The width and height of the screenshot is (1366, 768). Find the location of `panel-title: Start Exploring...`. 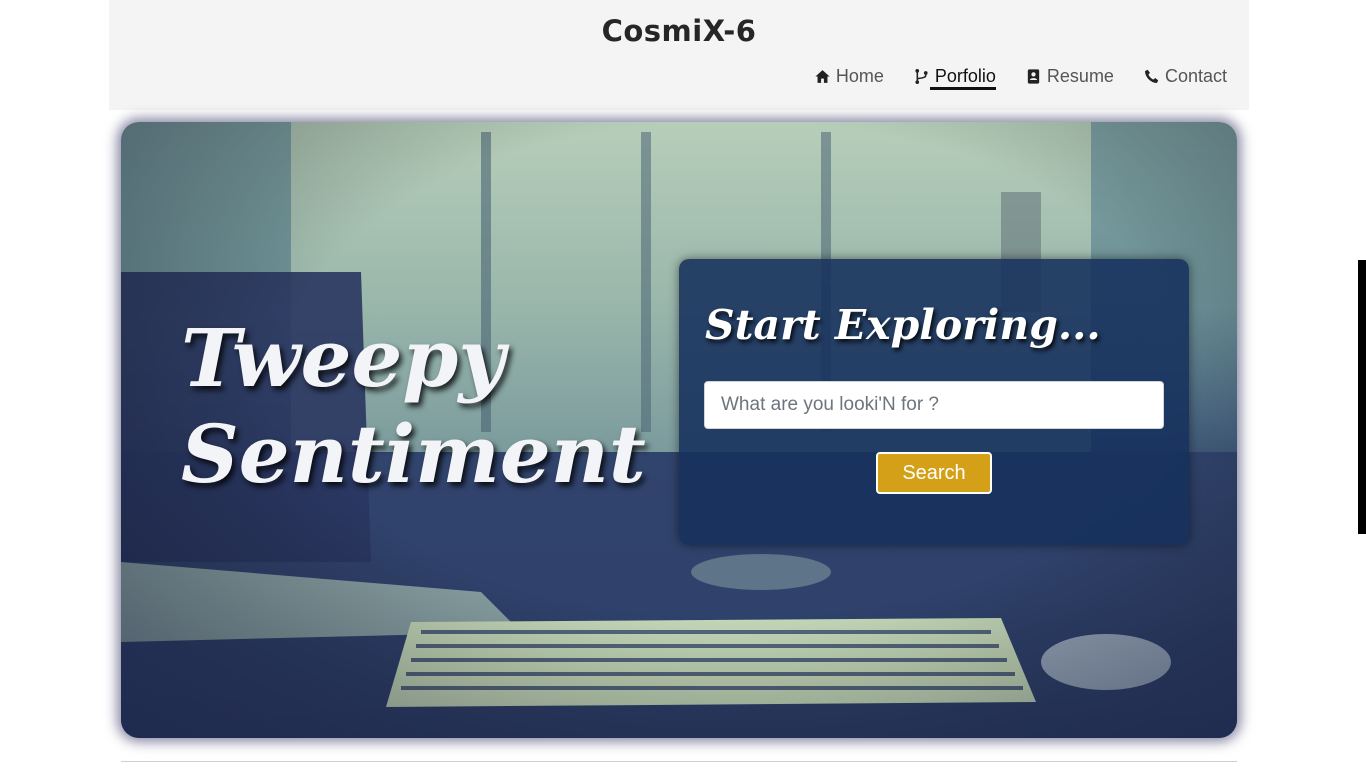

panel-title: Start Exploring... is located at coordinates (903, 325).